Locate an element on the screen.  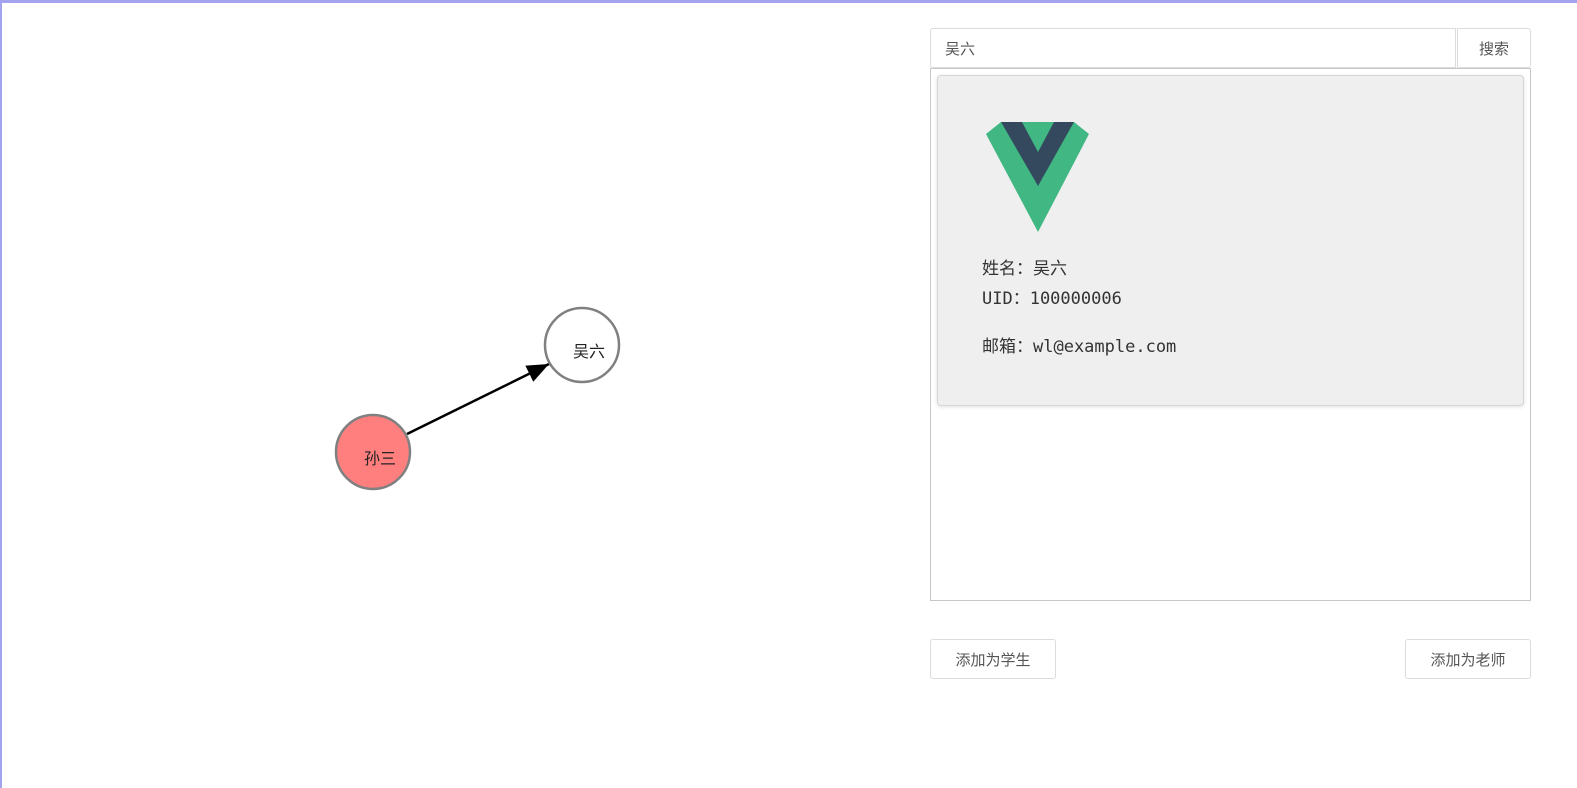
graph-node-target: 吴六 is located at coordinates (582, 345).